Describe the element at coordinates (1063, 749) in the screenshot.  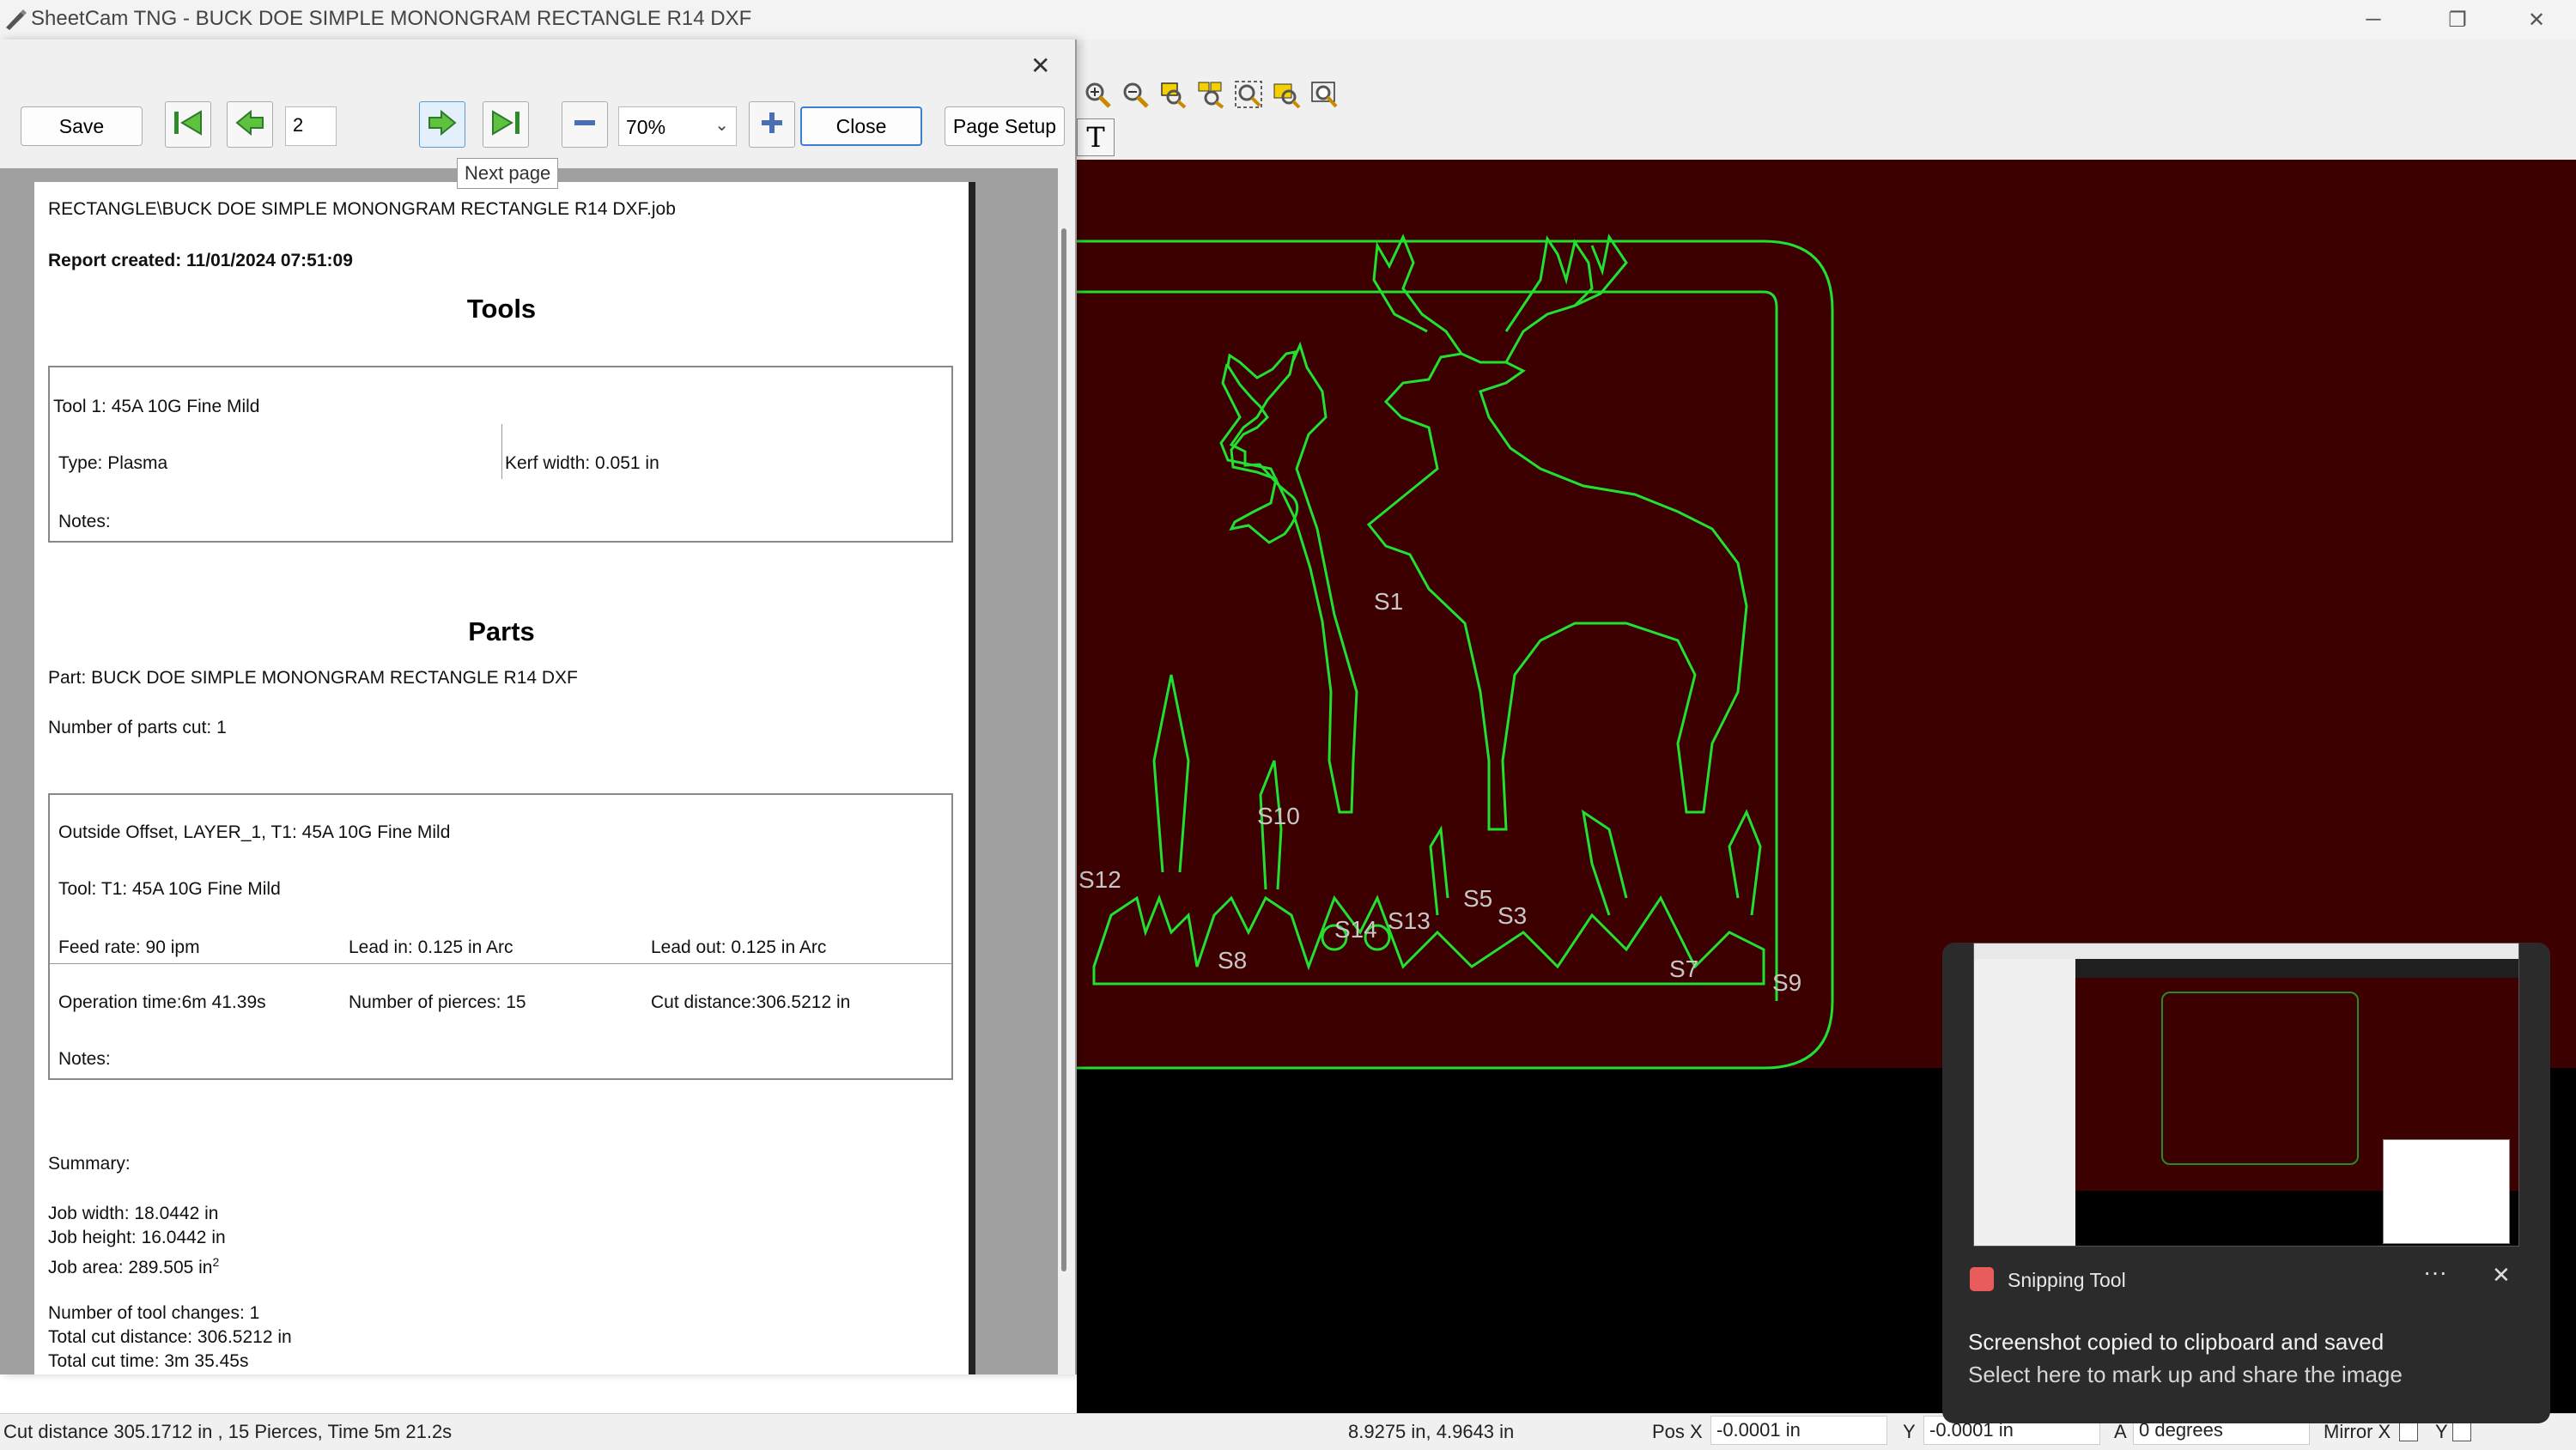
I see `scrollbar-thumb` at that location.